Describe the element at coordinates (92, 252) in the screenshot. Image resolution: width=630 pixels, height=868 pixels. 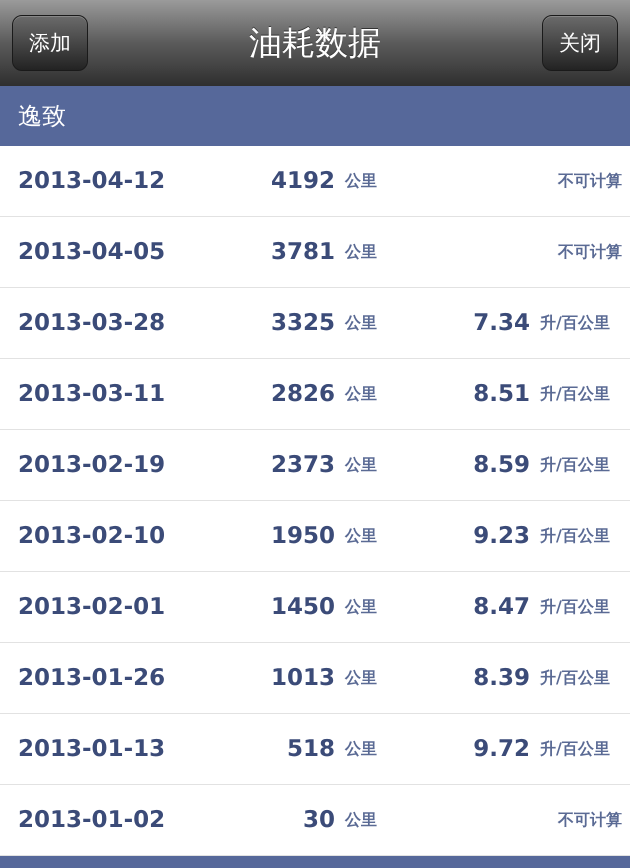
I see `record-date: 2013-04-05` at that location.